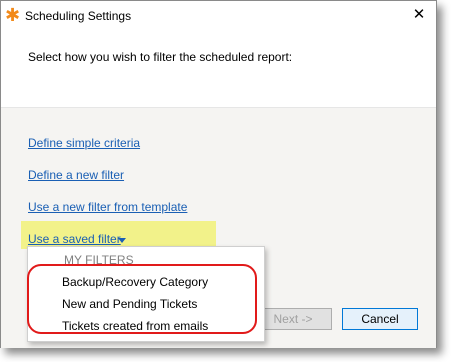  Describe the element at coordinates (129, 304) in the screenshot. I see `dropdown-item-new-pending: New and Pending Tickets` at that location.